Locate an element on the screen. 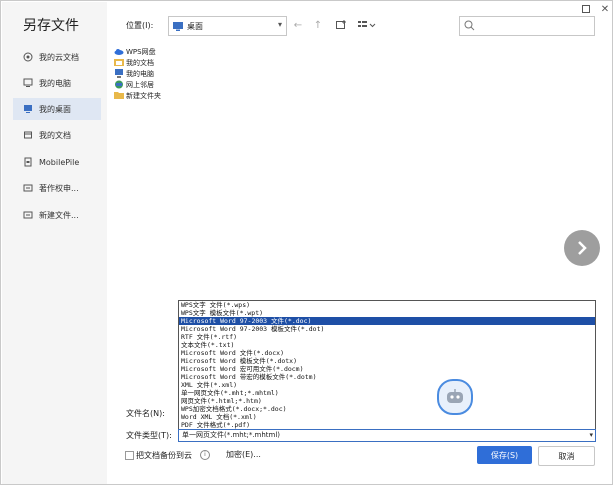  maximize-icon is located at coordinates (586, 9).